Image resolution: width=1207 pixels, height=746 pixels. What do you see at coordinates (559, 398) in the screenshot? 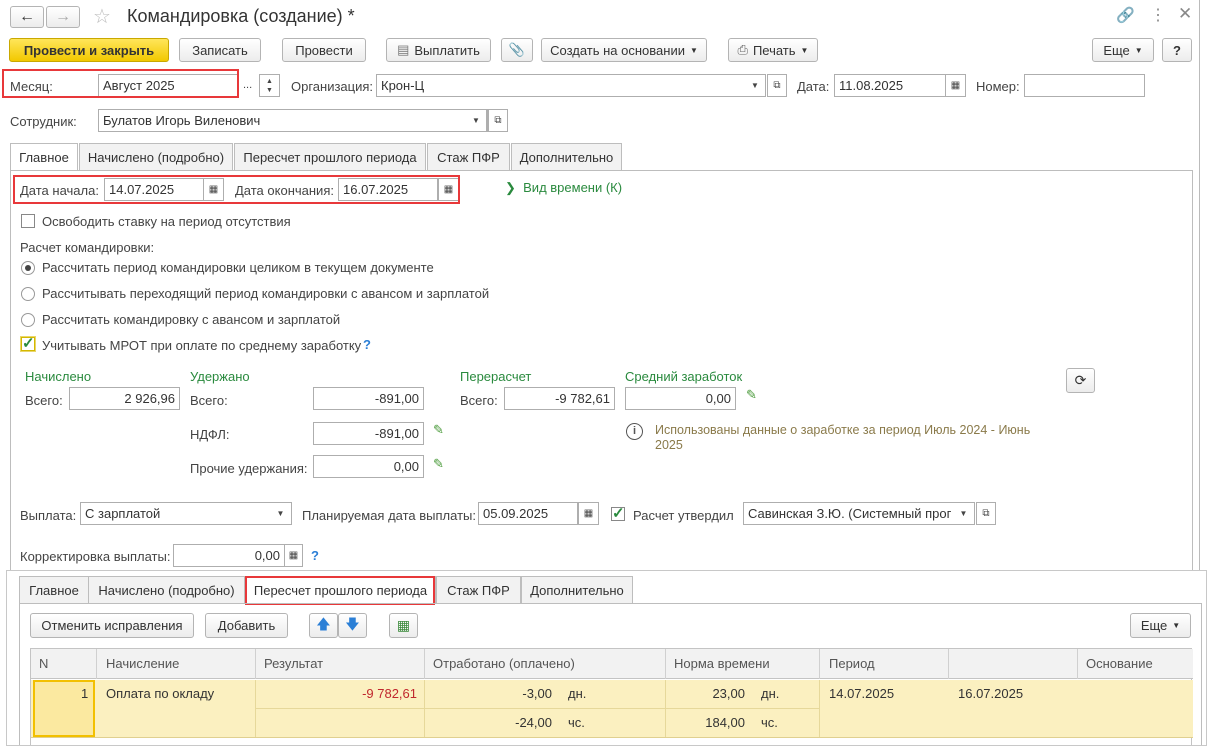
I see `recalc-total-field: -9 782,61` at bounding box center [559, 398].